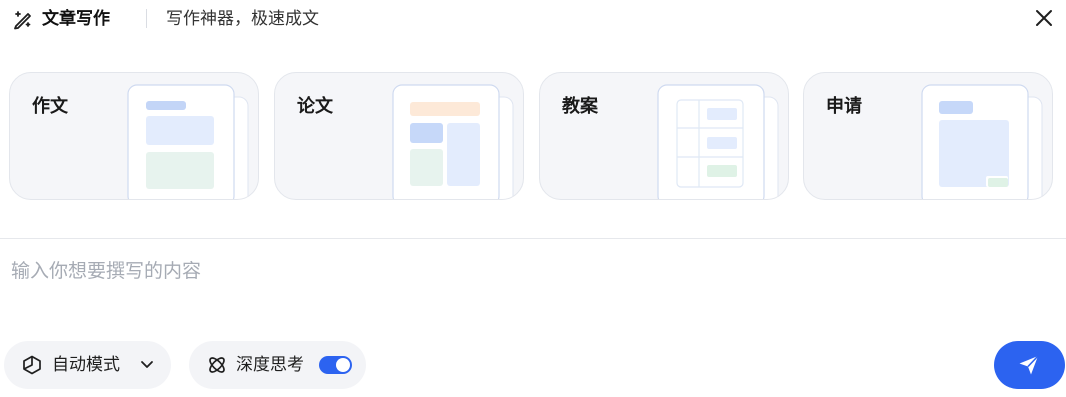 This screenshot has height=397, width=1066. I want to click on card-label: 申请, so click(844, 106).